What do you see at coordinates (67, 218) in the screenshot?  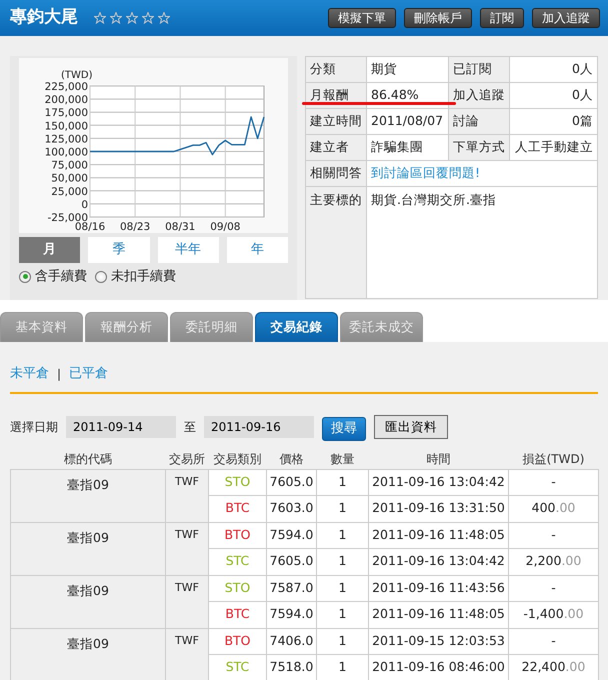 I see `axis-label: -25,000` at bounding box center [67, 218].